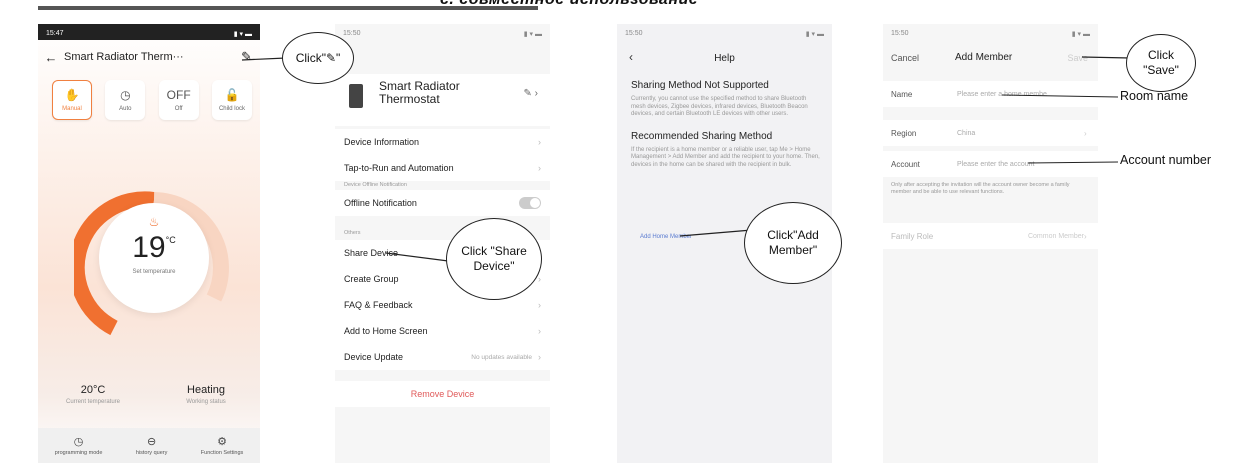 The image size is (1245, 463). What do you see at coordinates (178, 100) in the screenshot?
I see `mode-off-button: OFF Off` at bounding box center [178, 100].